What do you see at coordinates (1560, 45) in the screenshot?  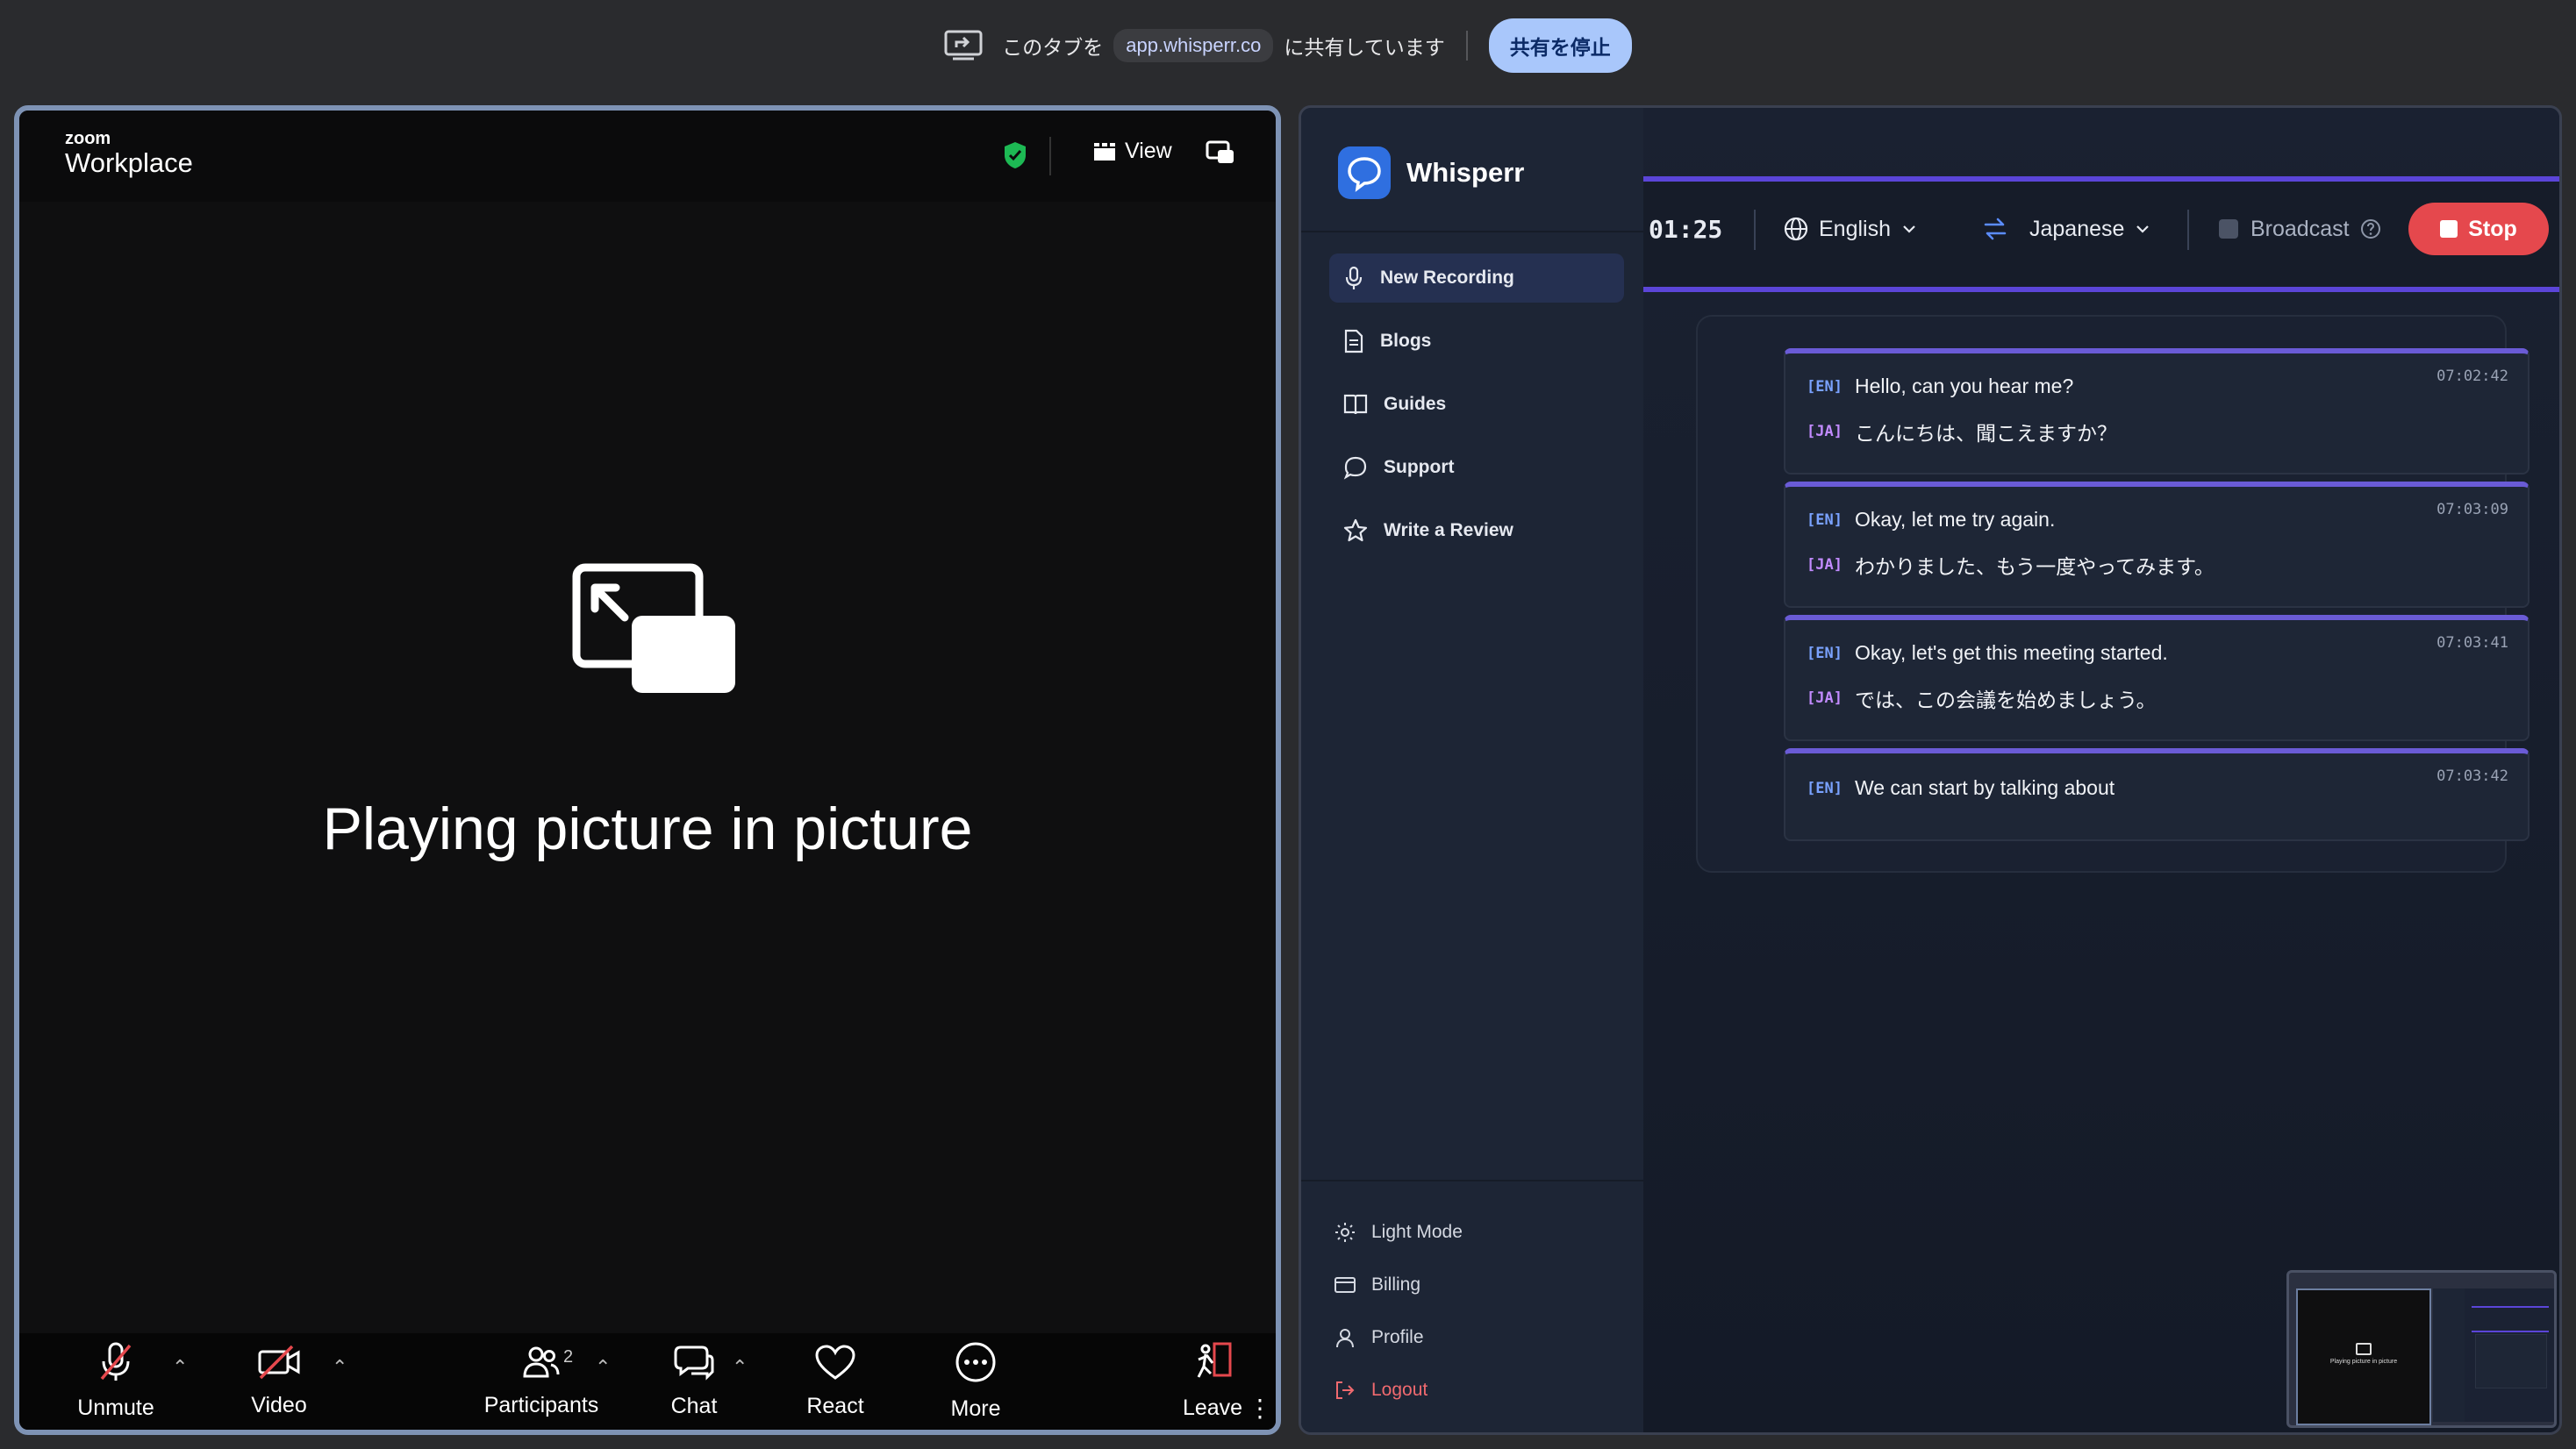 I see `stop-sharing-button: 共有を停止` at bounding box center [1560, 45].